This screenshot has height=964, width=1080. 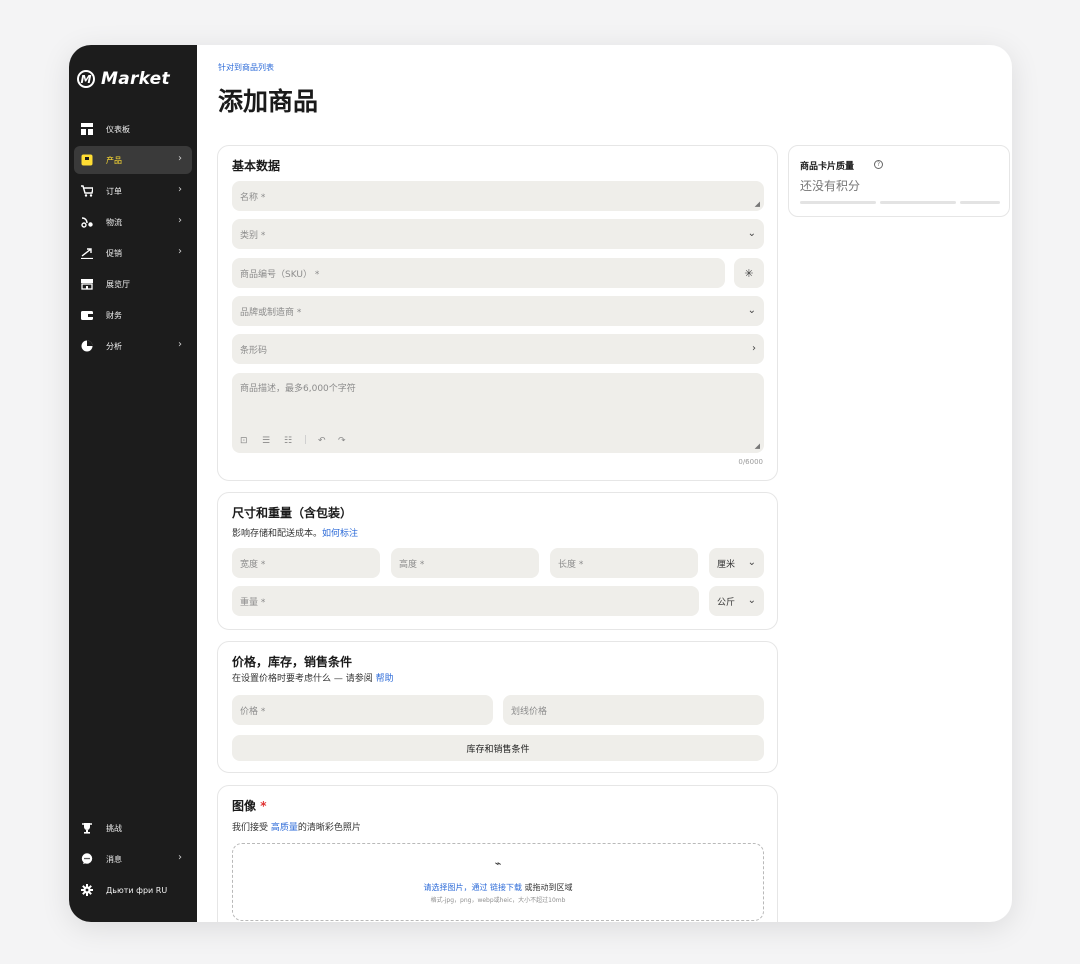 I want to click on sidebar-item-logistics: 物流 ›, so click(x=133, y=222).